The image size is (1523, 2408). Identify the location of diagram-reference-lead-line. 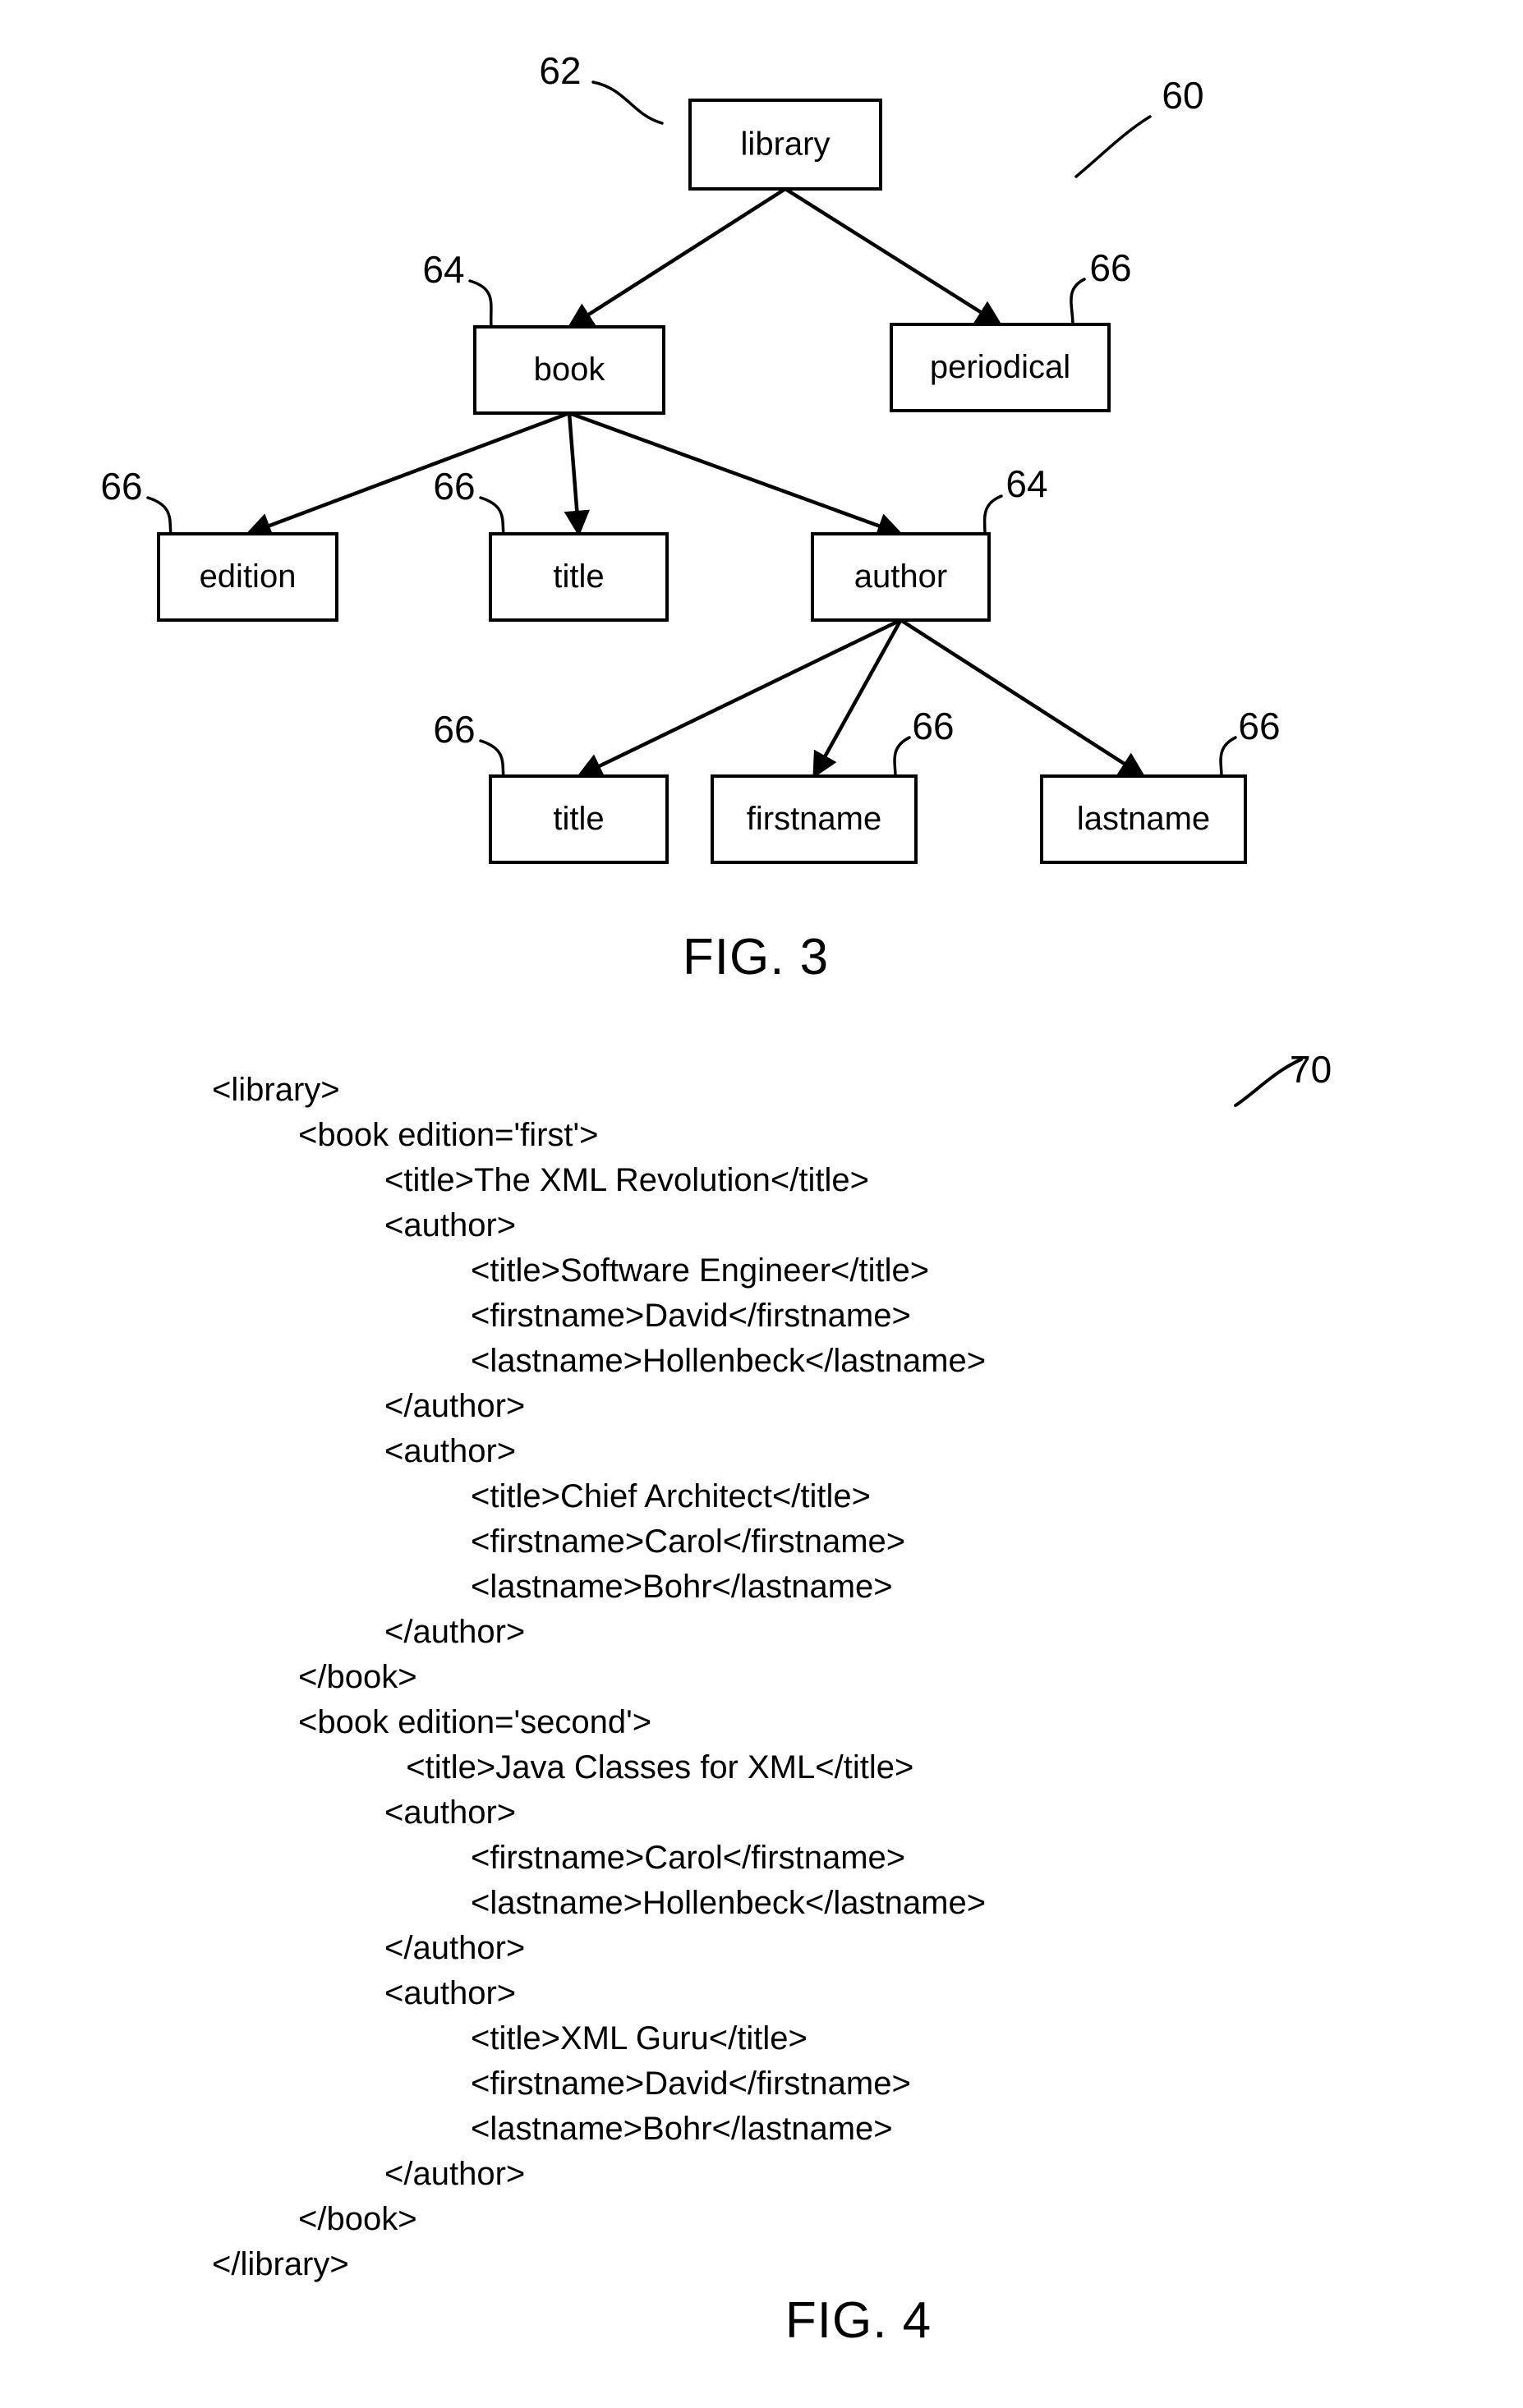
(1113, 146).